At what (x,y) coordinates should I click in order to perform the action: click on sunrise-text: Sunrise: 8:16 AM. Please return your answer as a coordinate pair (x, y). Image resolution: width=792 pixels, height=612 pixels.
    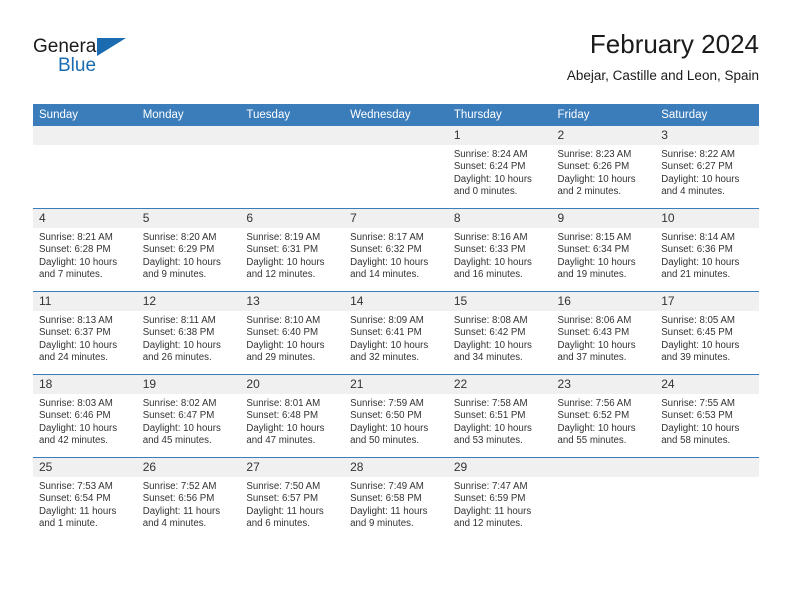
    Looking at the image, I should click on (490, 237).